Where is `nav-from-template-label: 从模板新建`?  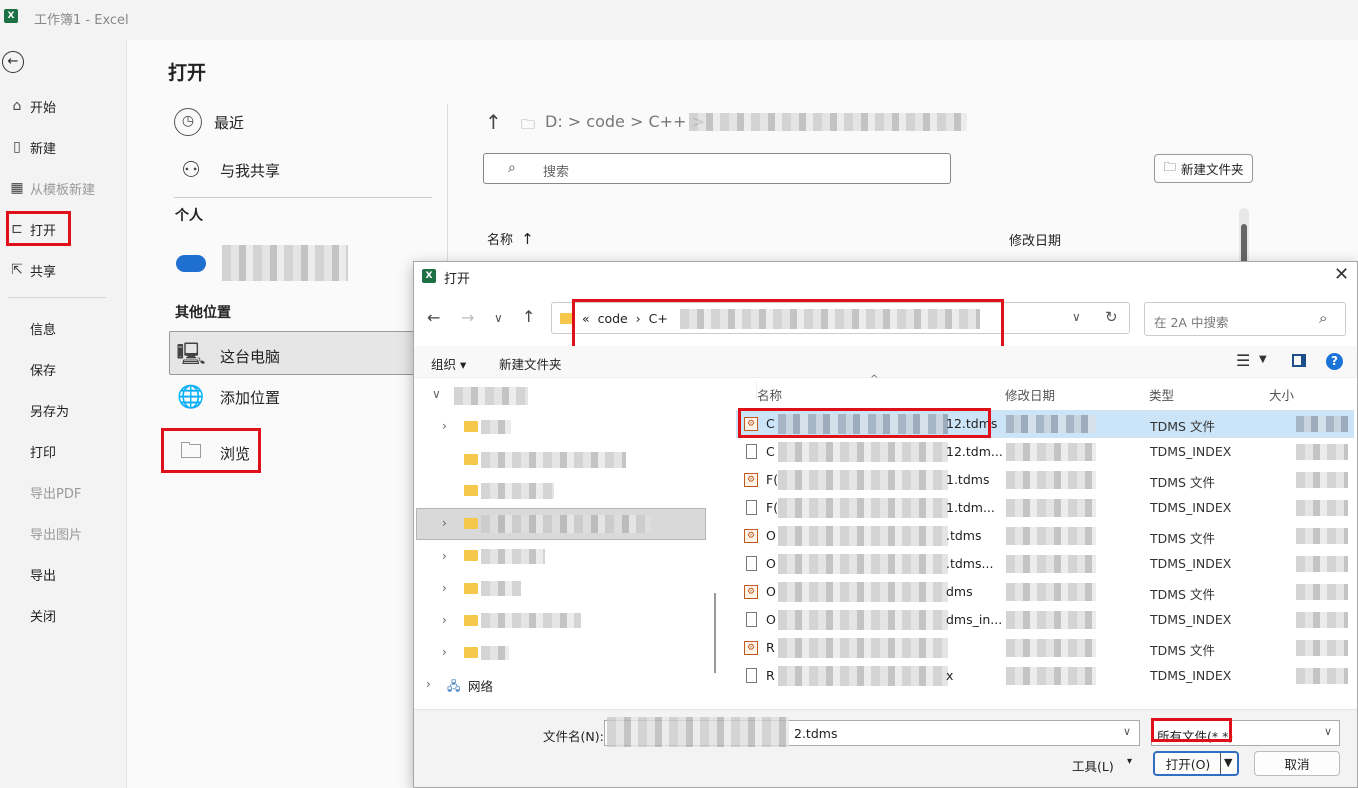 nav-from-template-label: 从模板新建 is located at coordinates (63, 190).